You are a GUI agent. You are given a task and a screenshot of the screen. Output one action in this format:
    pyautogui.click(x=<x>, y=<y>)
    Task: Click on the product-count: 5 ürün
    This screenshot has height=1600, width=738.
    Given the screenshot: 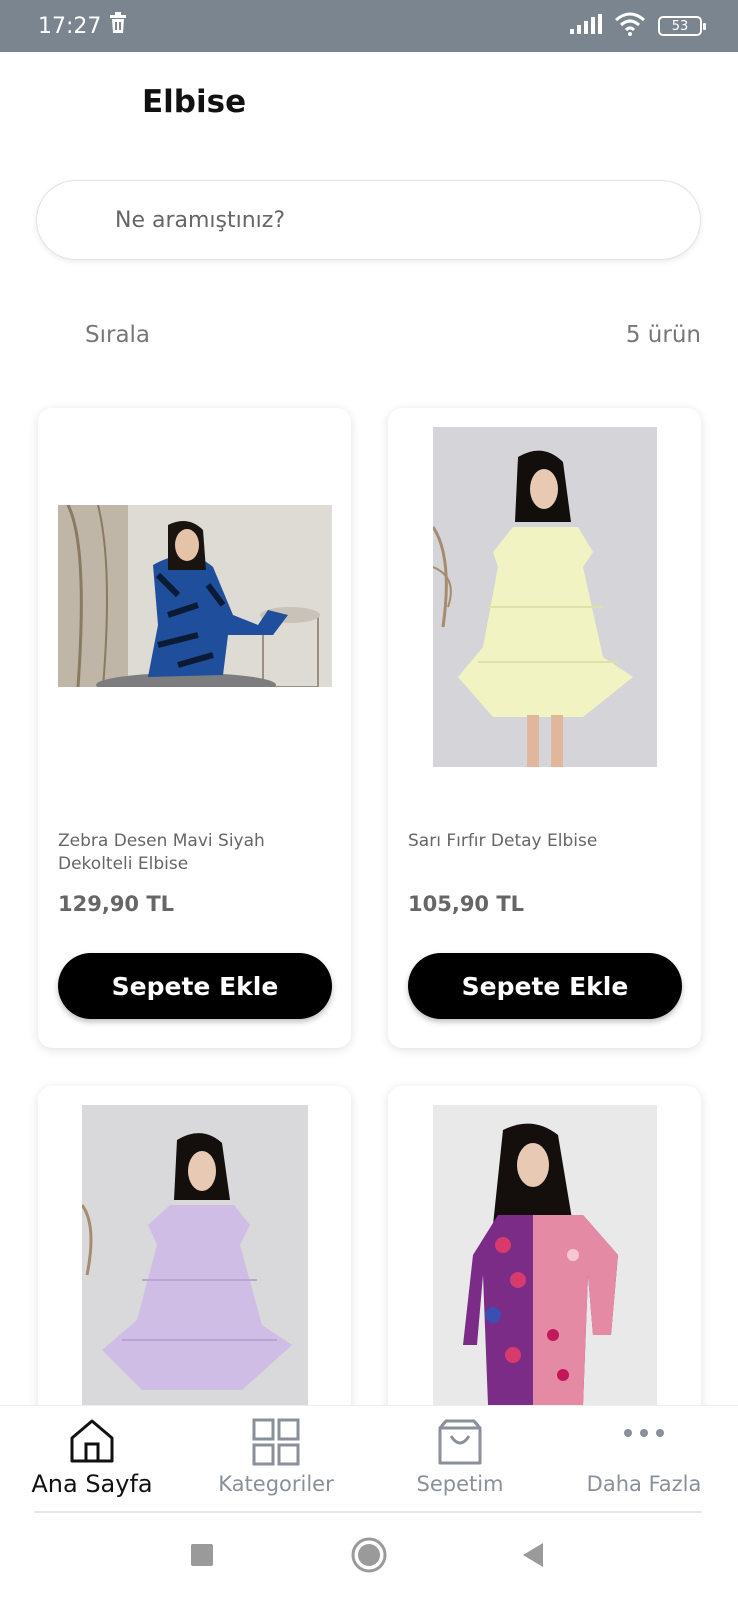 What is the action you would take?
    pyautogui.click(x=663, y=335)
    